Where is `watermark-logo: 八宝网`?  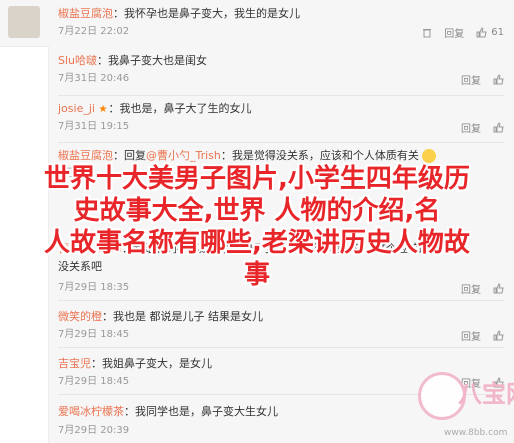
watermark-logo: 八宝网 is located at coordinates (466, 404).